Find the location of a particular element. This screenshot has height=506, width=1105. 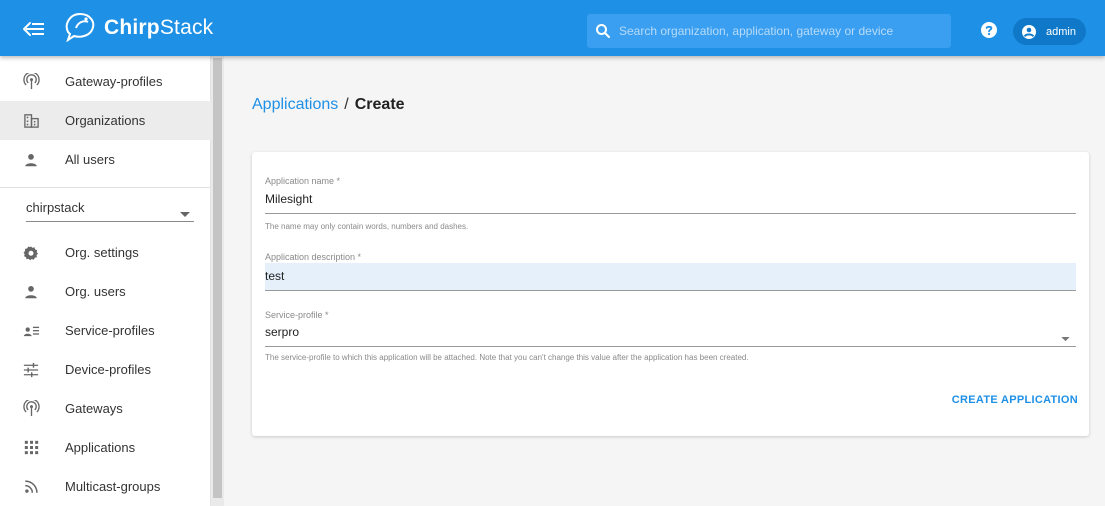

sidebar-item-service-profiles: Service-profiles is located at coordinates (105, 330).